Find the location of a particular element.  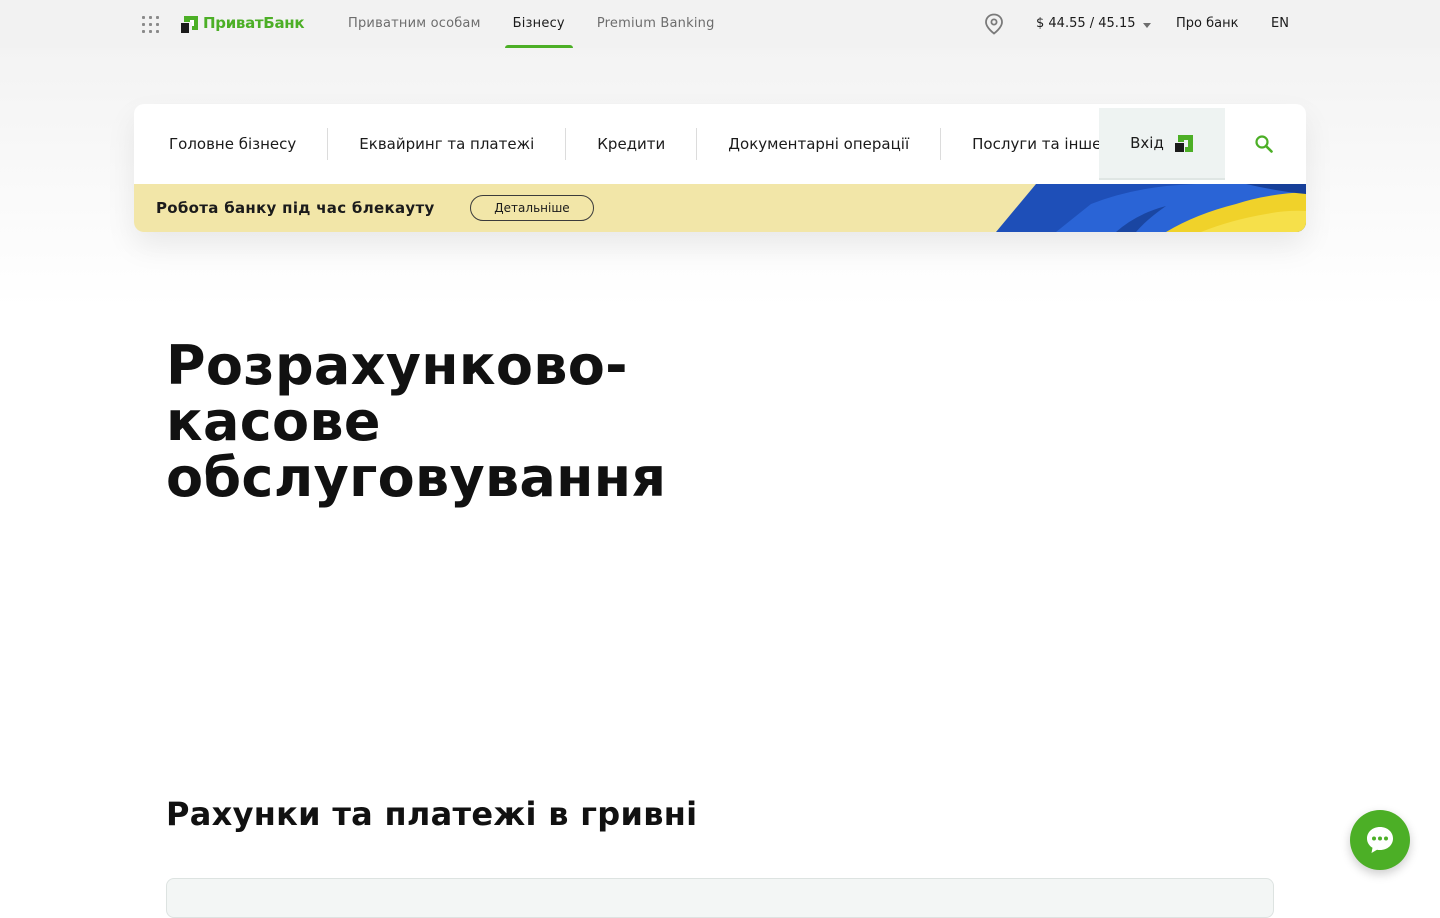

top-nav: Приватним особам Бізнесу Premium Banking is located at coordinates (547, 24).